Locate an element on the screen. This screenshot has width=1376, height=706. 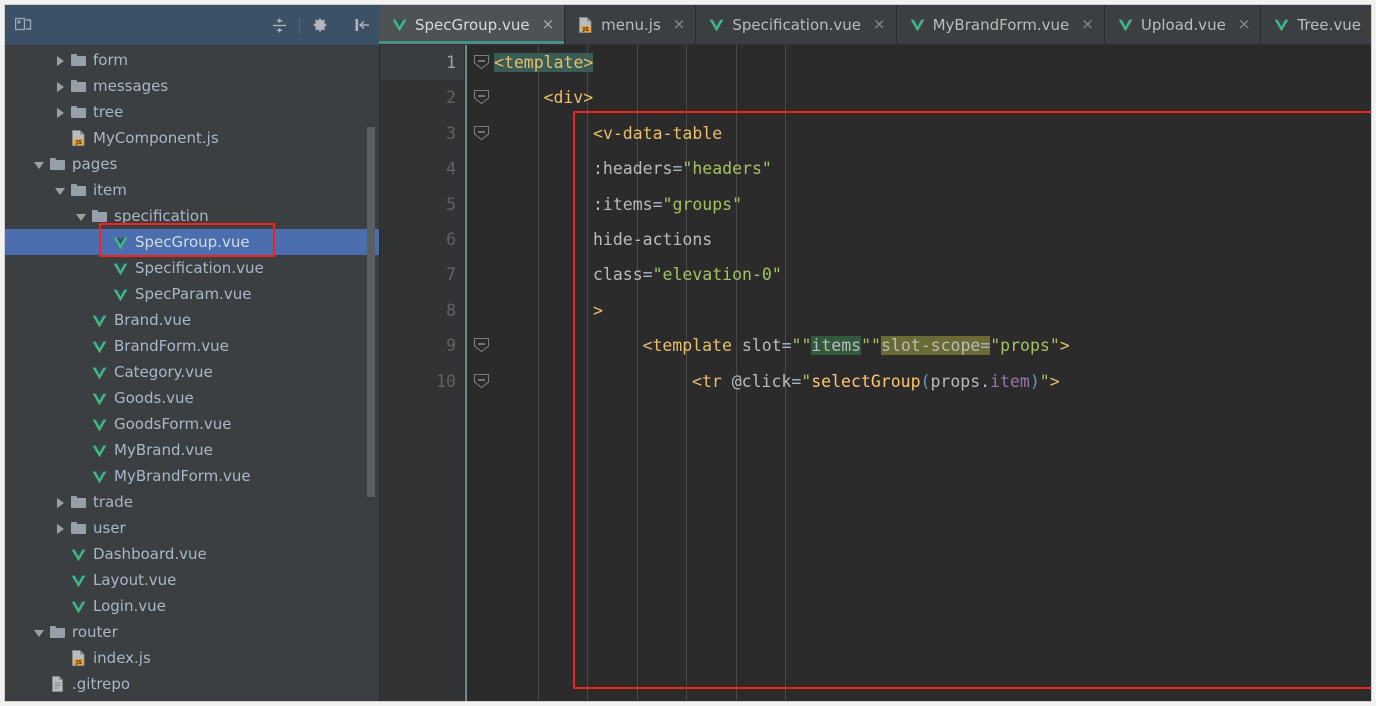
tree-item-label: SpecParam.vue is located at coordinates (193, 294).